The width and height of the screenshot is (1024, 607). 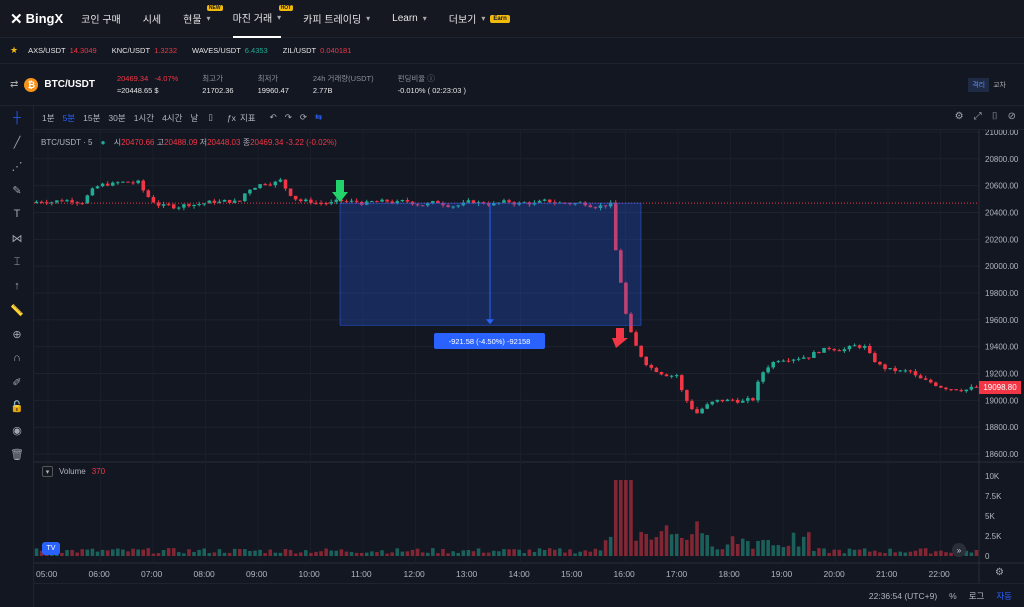 What do you see at coordinates (309, 574) in the screenshot?
I see `time-axis-label: 10:00` at bounding box center [309, 574].